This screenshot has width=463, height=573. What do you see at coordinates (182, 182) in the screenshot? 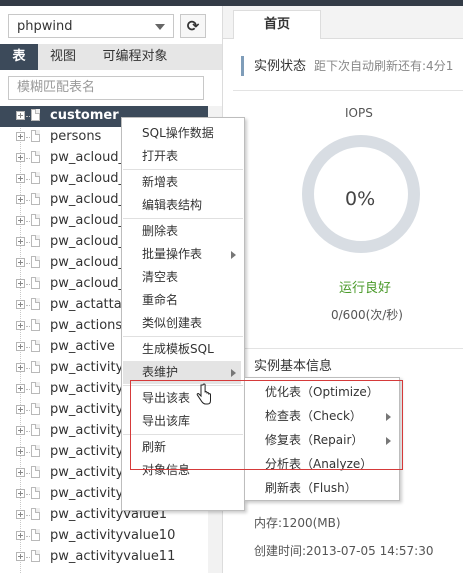
I see `context-menu-item: 新增表` at bounding box center [182, 182].